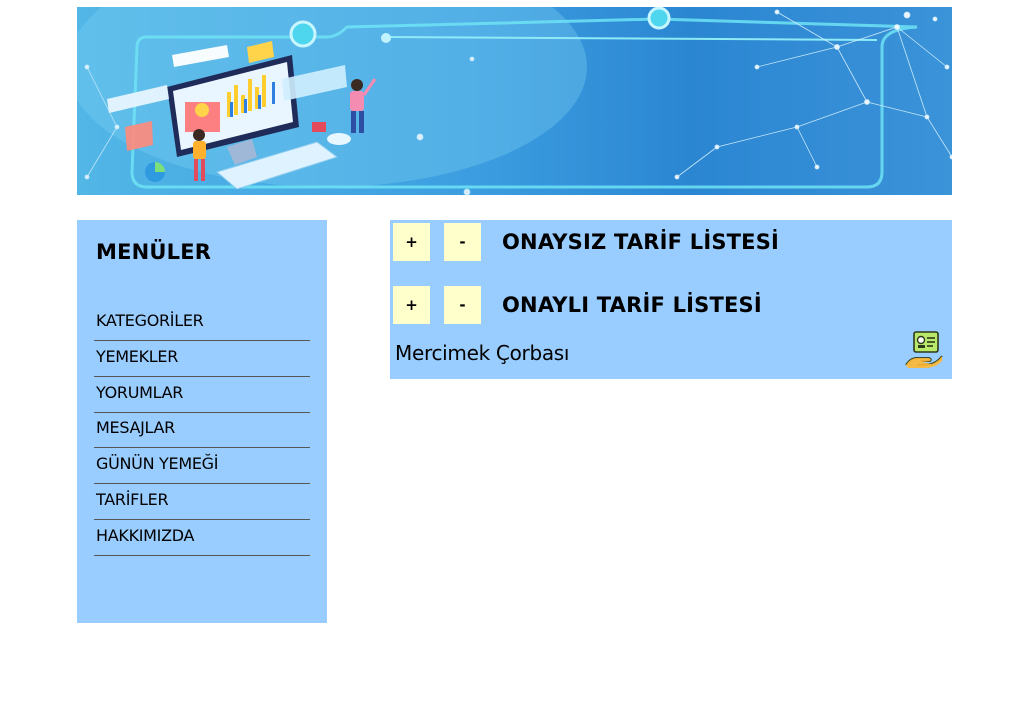  Describe the element at coordinates (462, 305) in the screenshot. I see `approved-collapse-button: -` at that location.